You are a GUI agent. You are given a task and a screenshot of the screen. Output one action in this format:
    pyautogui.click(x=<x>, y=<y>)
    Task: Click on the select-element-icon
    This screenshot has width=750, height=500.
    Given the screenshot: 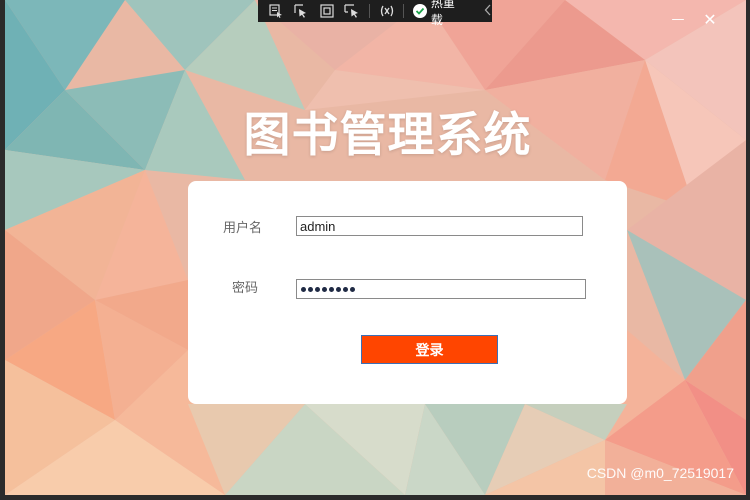 What is the action you would take?
    pyautogui.click(x=275, y=11)
    